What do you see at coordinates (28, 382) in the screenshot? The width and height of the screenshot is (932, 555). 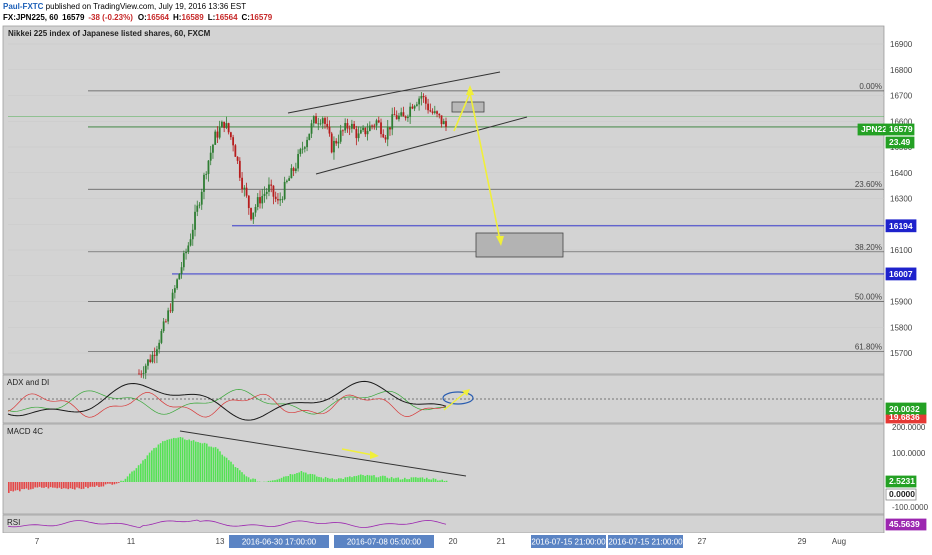 I see `adx-label: ADX and DI` at bounding box center [28, 382].